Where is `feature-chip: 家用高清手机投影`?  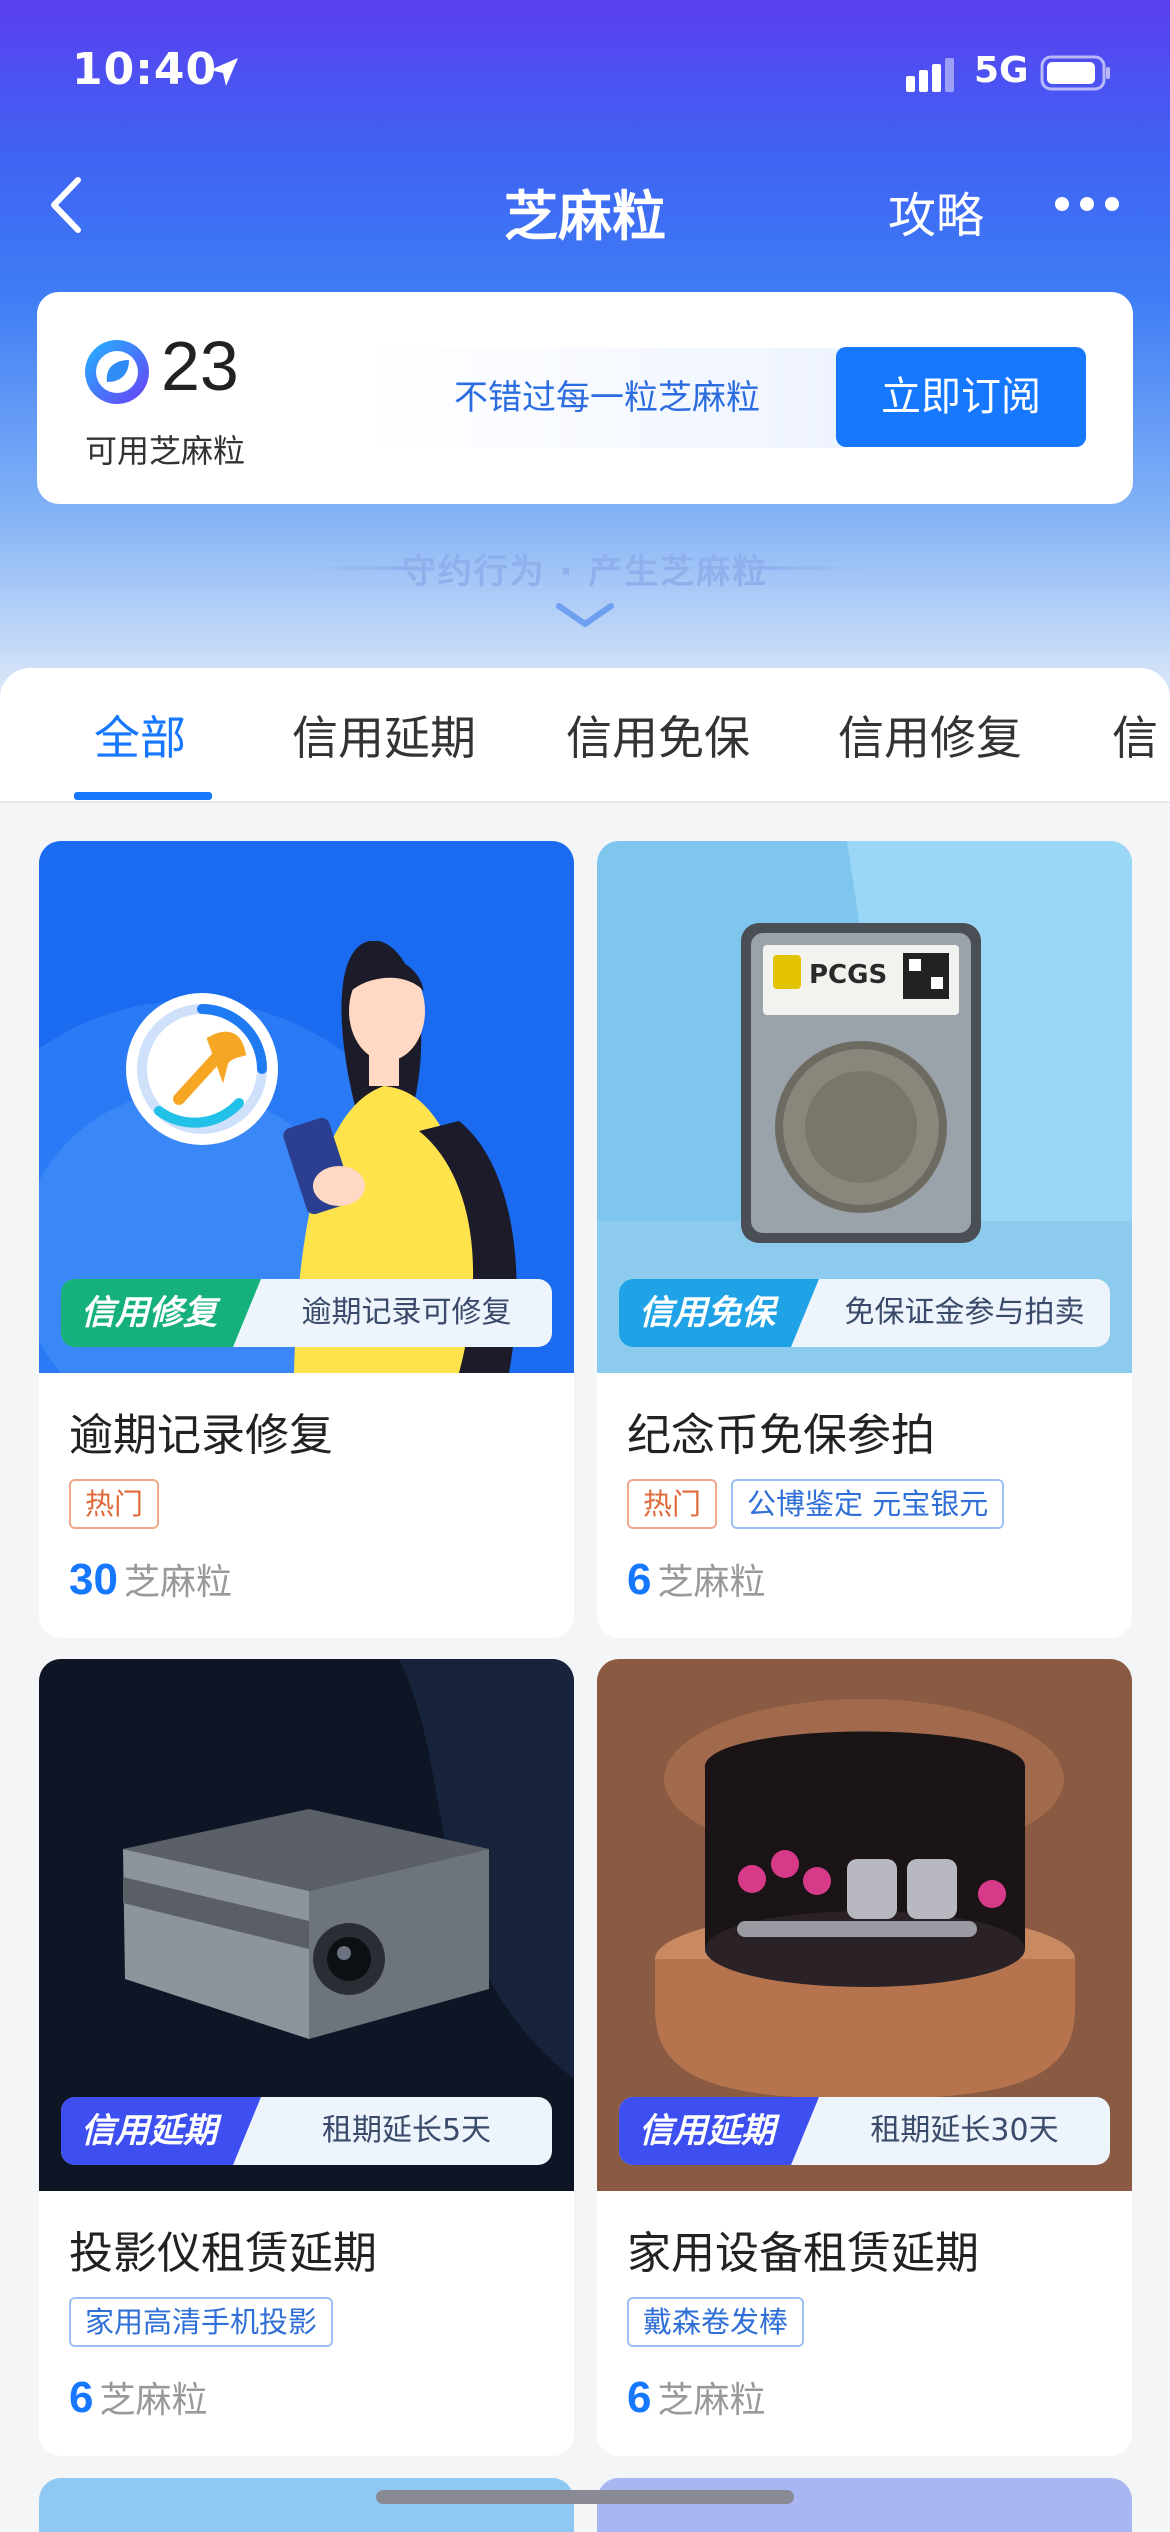
feature-chip: 家用高清手机投影 is located at coordinates (201, 2322).